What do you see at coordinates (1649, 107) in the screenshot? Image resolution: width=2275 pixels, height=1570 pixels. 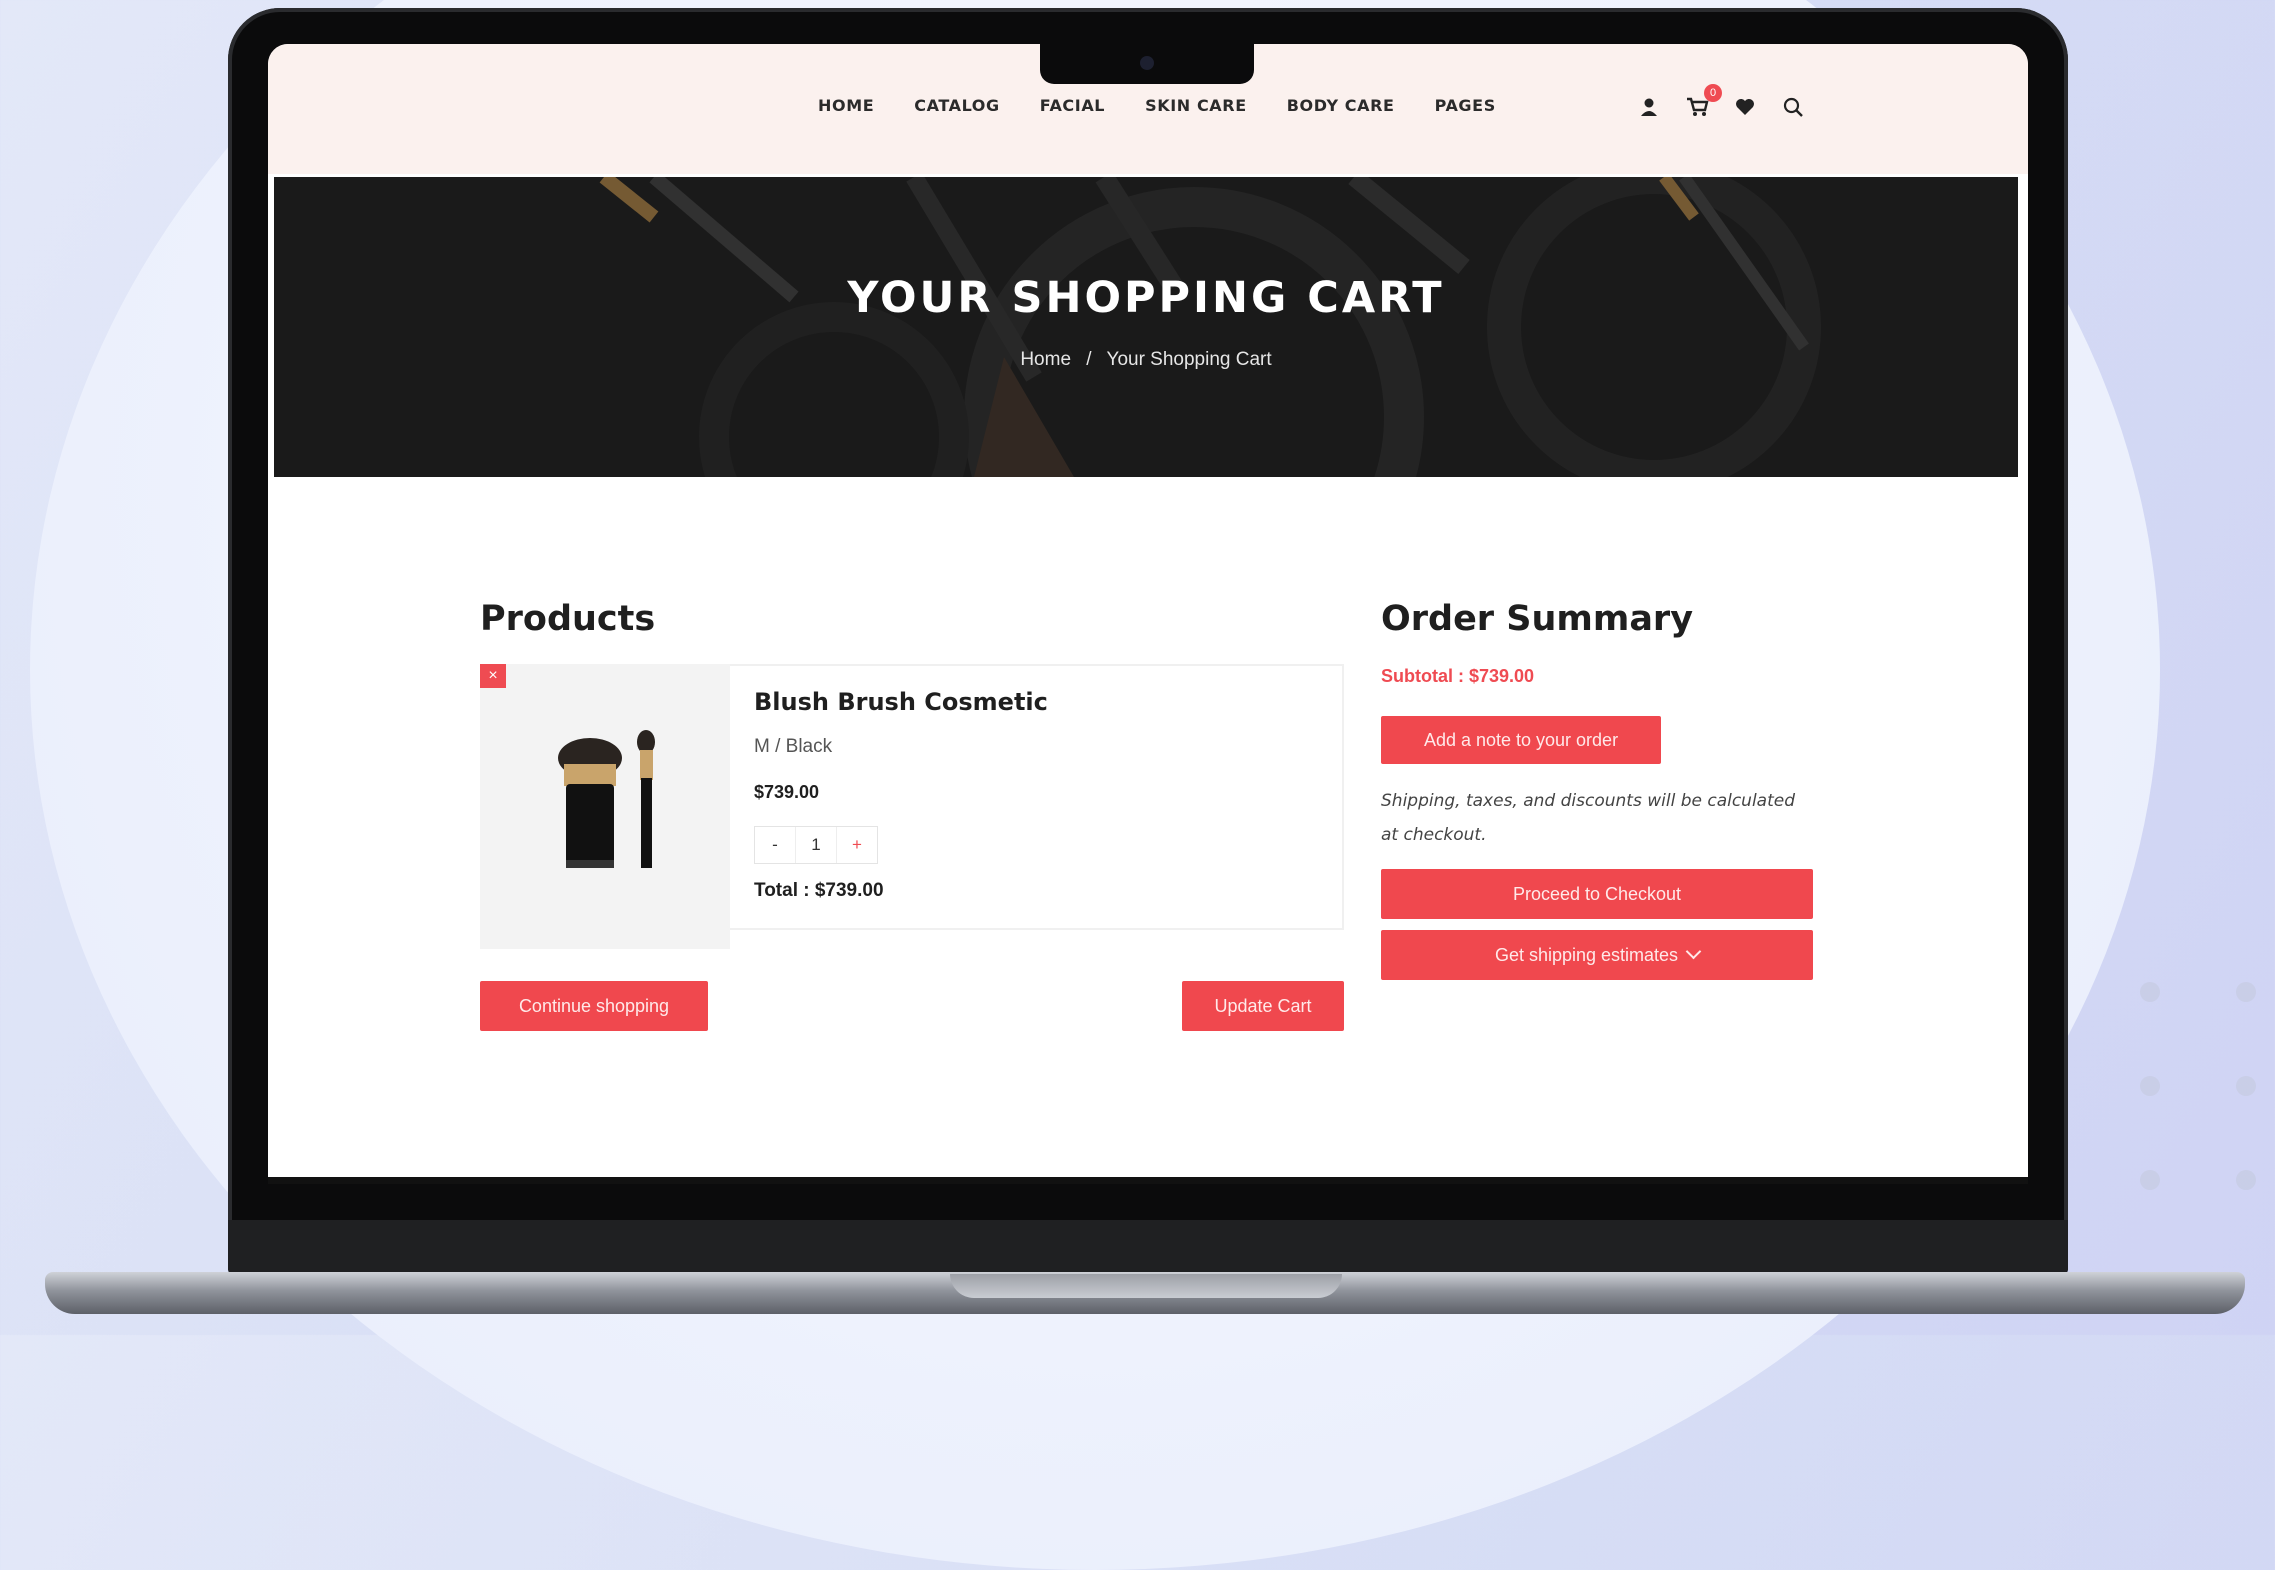 I see `user-icon` at bounding box center [1649, 107].